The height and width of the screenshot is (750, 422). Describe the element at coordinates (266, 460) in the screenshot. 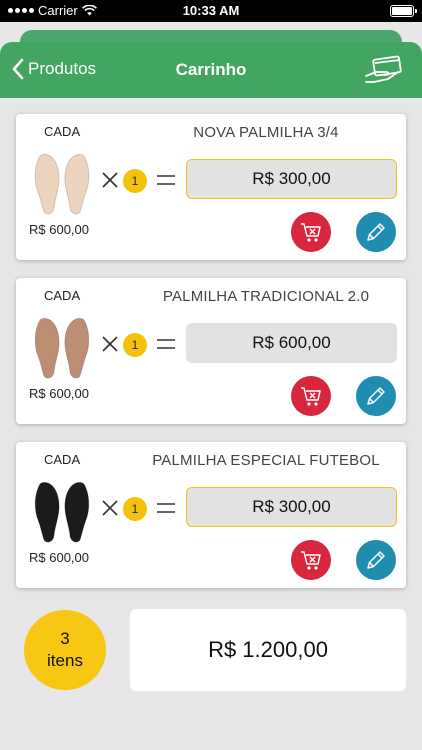

I see `product-name: PALMILHA ESPECIAL FUTEBOL` at that location.